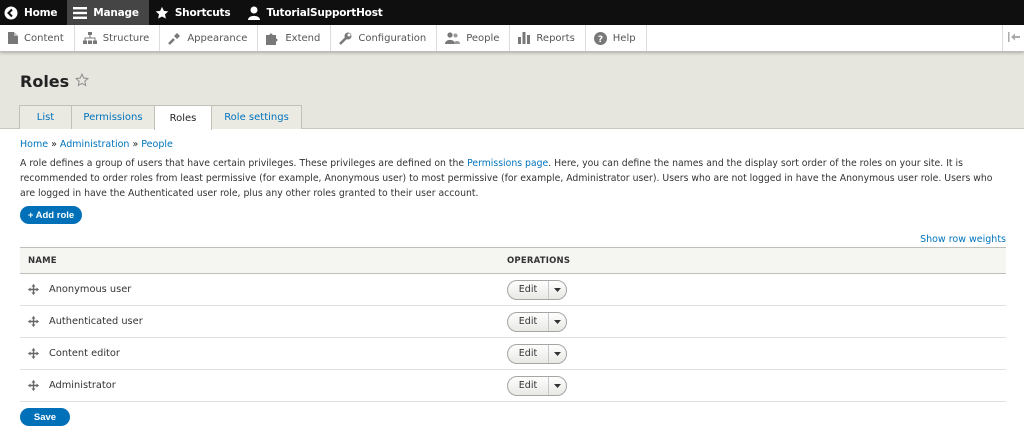 The image size is (1024, 438). I want to click on user-icon, so click(254, 13).